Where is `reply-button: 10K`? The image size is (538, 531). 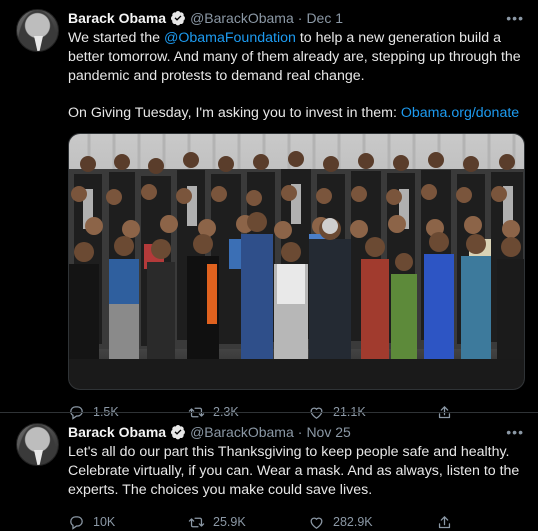 reply-button: 10K is located at coordinates (128, 522).